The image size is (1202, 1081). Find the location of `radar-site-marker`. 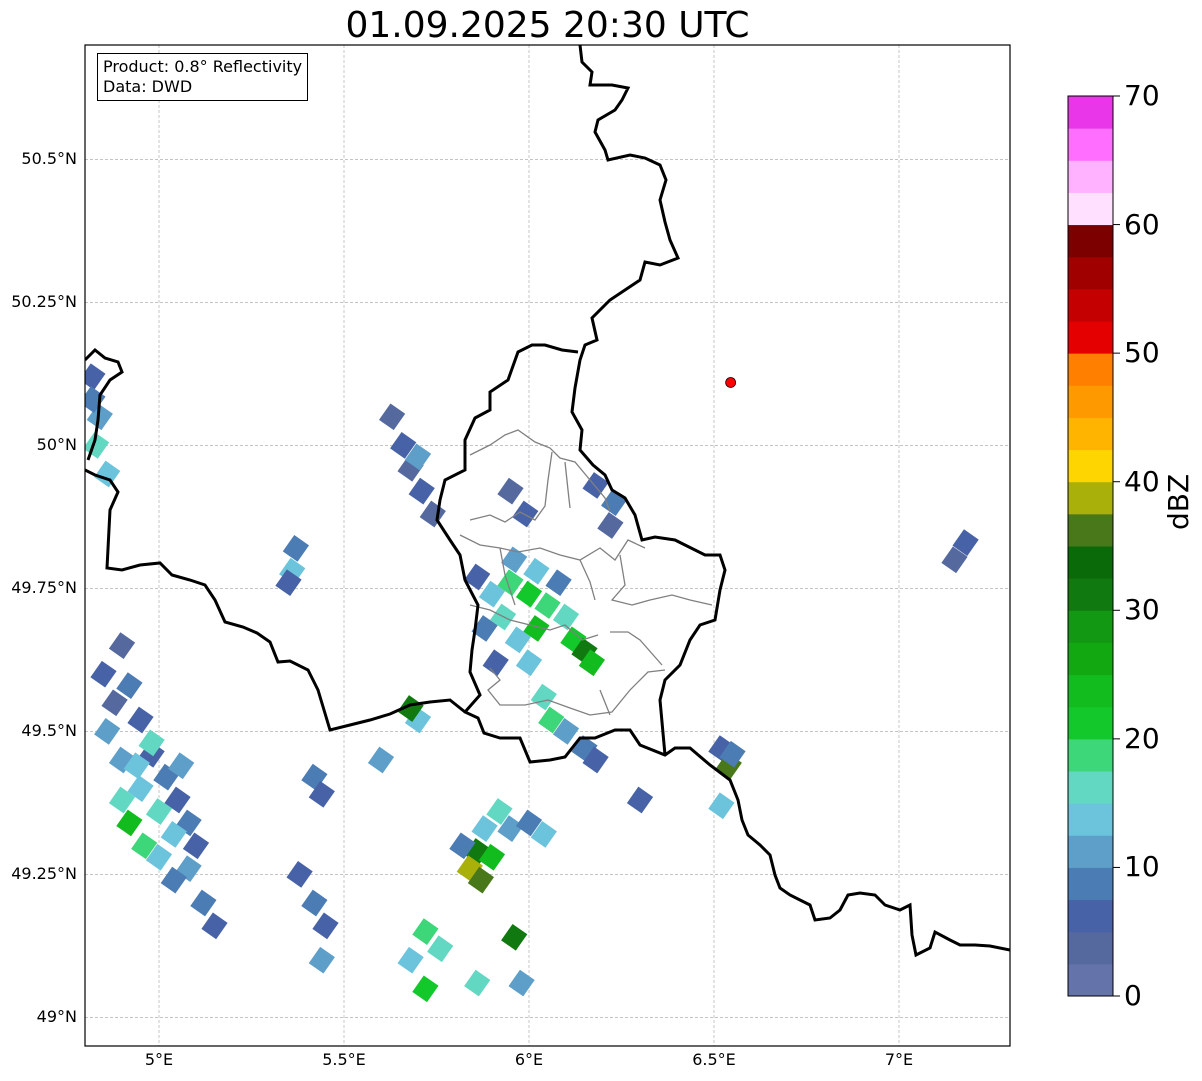

radar-site-marker is located at coordinates (731, 382).